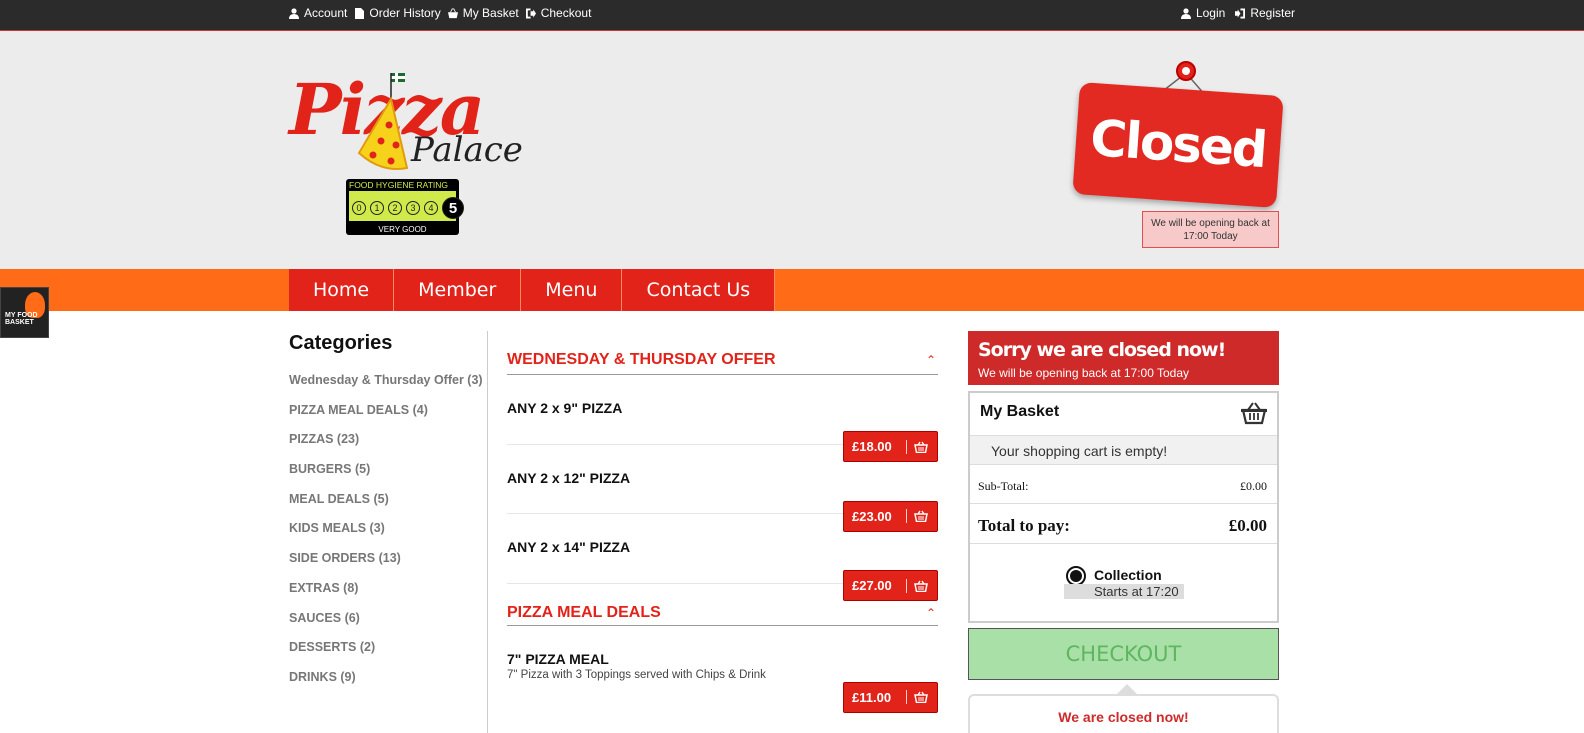 The image size is (1584, 733). I want to click on closed-board: Closed, so click(1178, 145).